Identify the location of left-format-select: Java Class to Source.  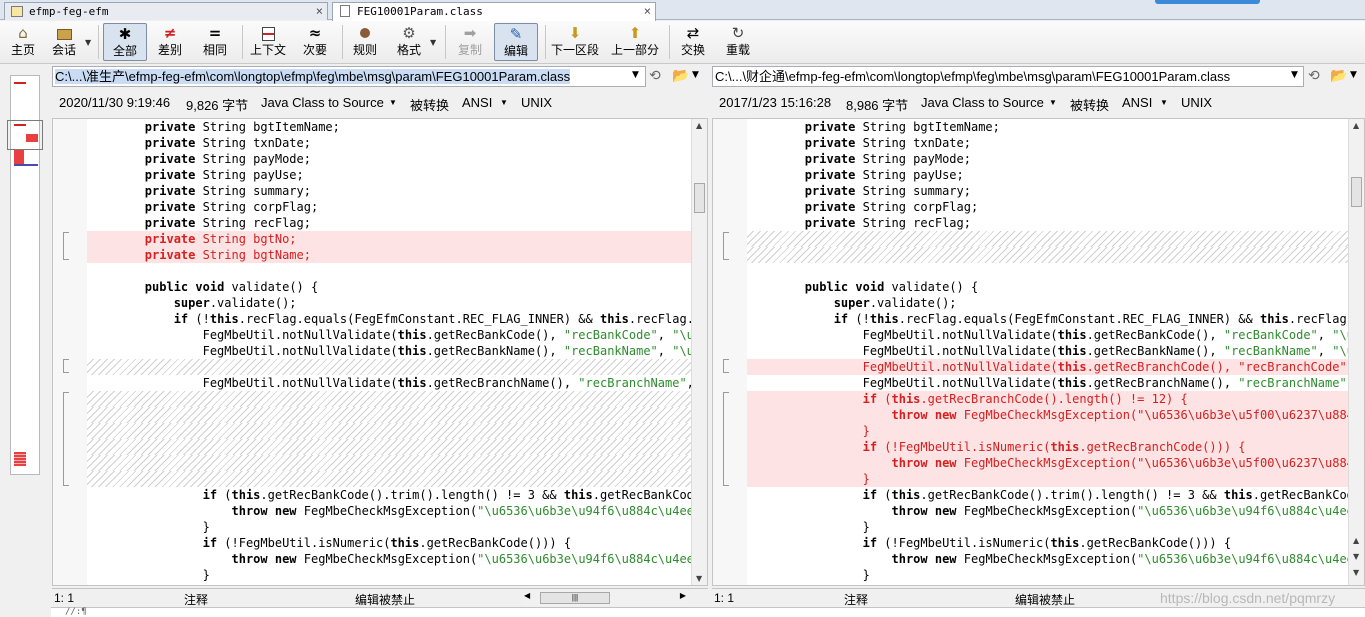
(322, 102).